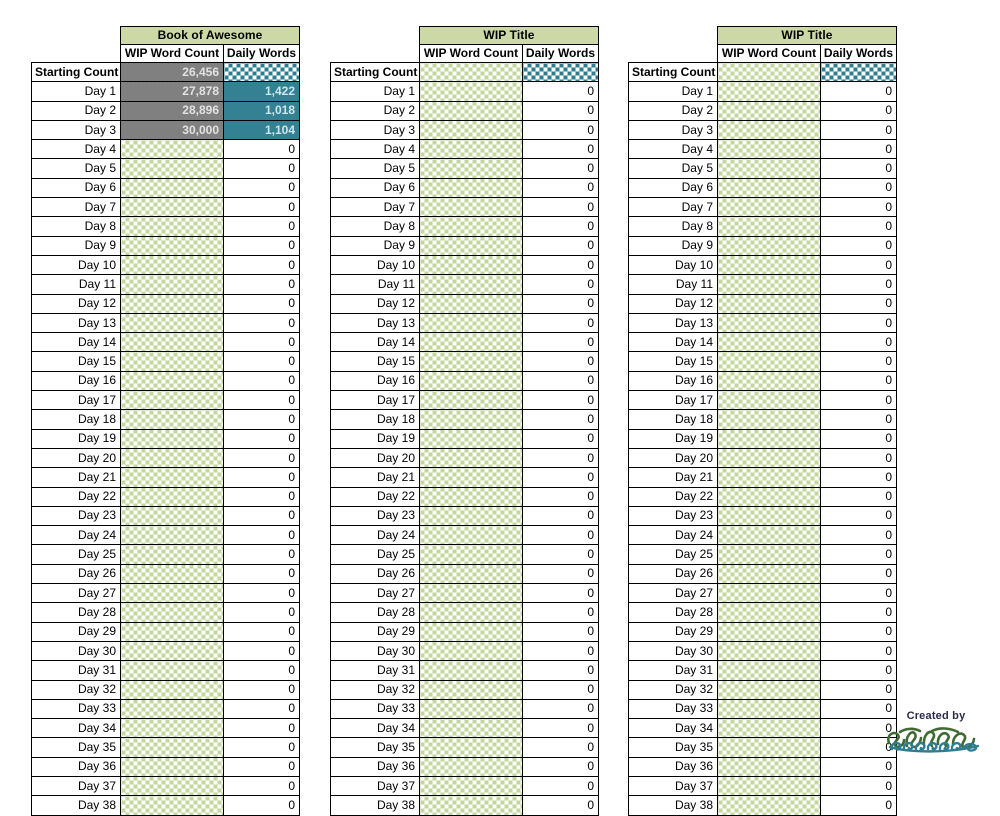 This screenshot has width=1000, height=816. What do you see at coordinates (172, 91) in the screenshot?
I see `cell-wip-word-count: 27,878` at bounding box center [172, 91].